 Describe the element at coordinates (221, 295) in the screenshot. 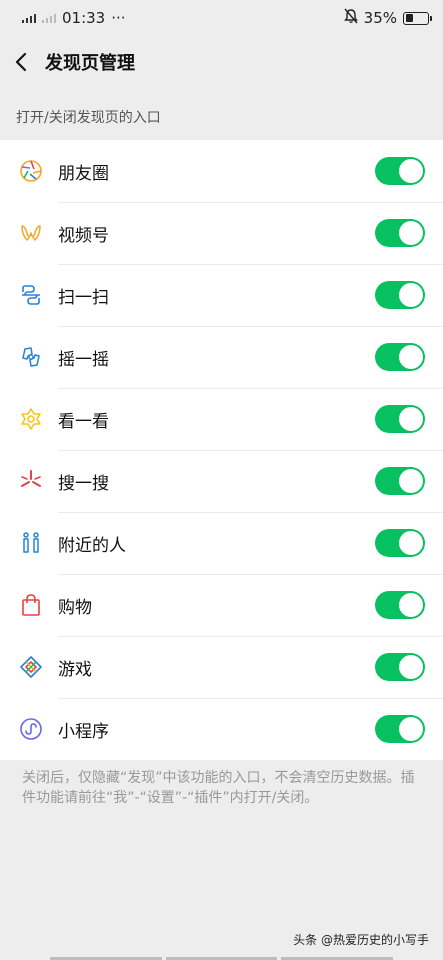

I see `list-item-scan: 扫一扫` at that location.